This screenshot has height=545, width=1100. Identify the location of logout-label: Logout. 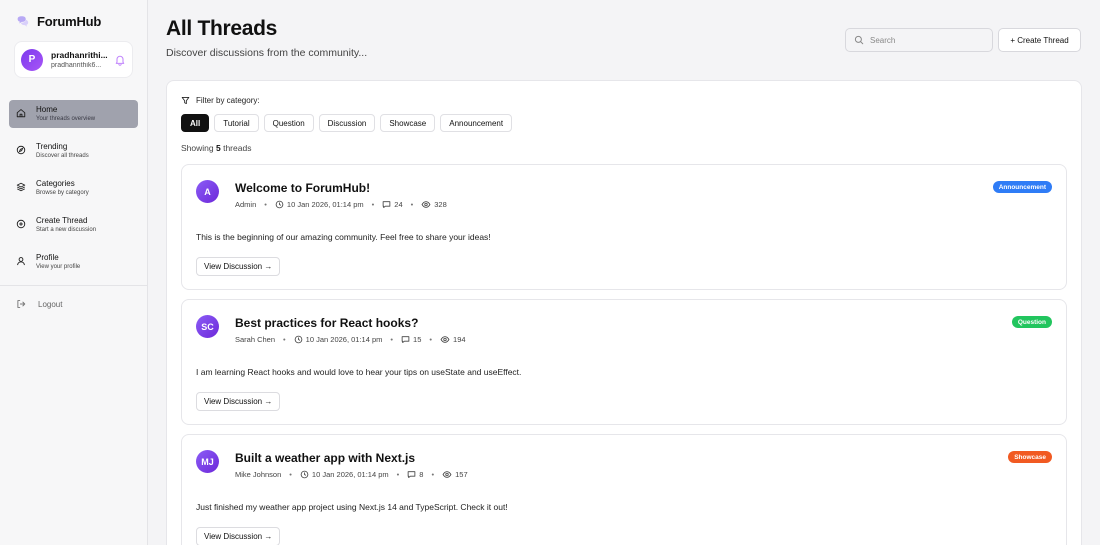
(50, 304).